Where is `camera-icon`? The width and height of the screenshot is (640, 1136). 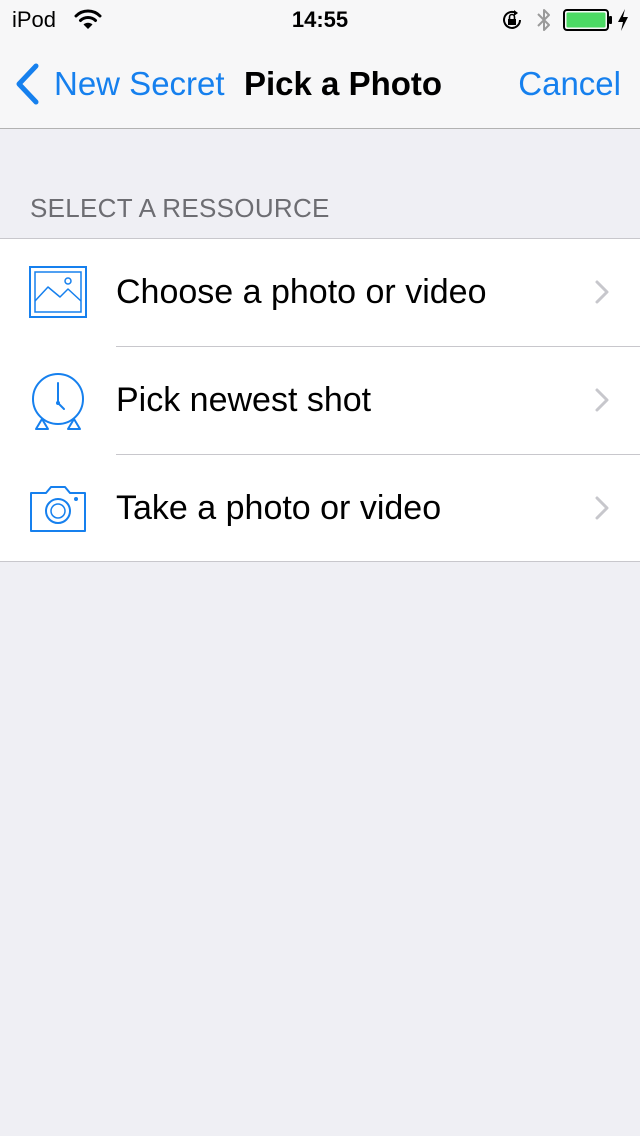 camera-icon is located at coordinates (58, 509).